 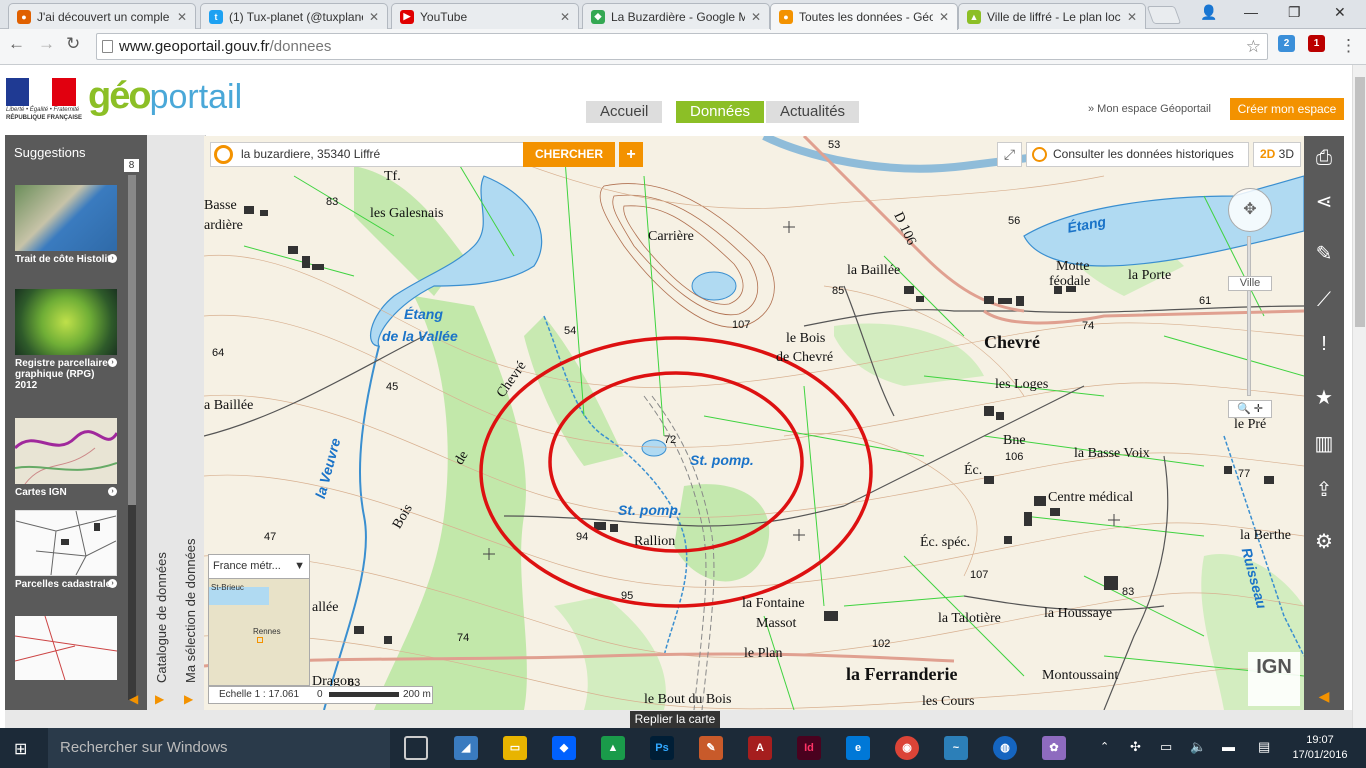 What do you see at coordinates (1104, 746) in the screenshot?
I see `tray-chevron-icon: ⌃` at bounding box center [1104, 746].